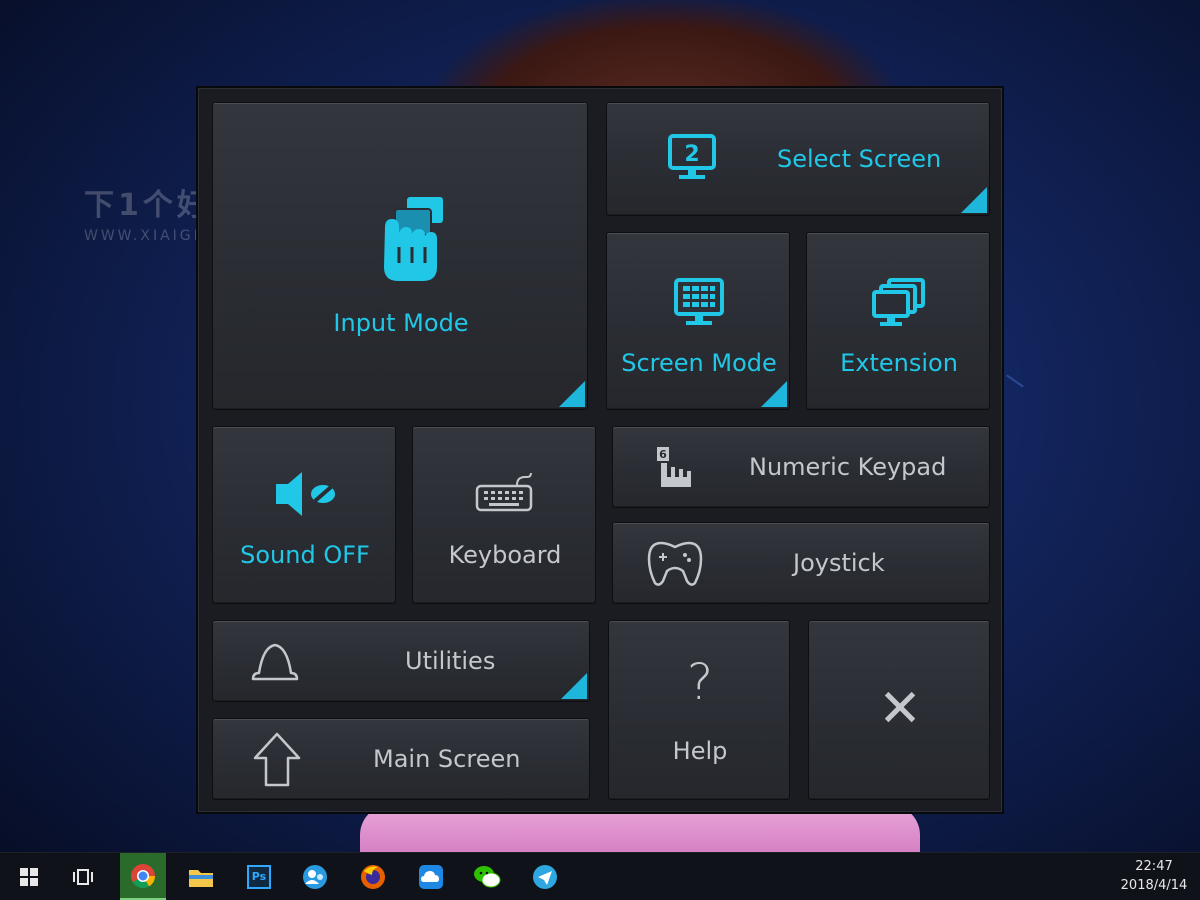 The height and width of the screenshot is (900, 1200). I want to click on wechat-button, so click(487, 876).